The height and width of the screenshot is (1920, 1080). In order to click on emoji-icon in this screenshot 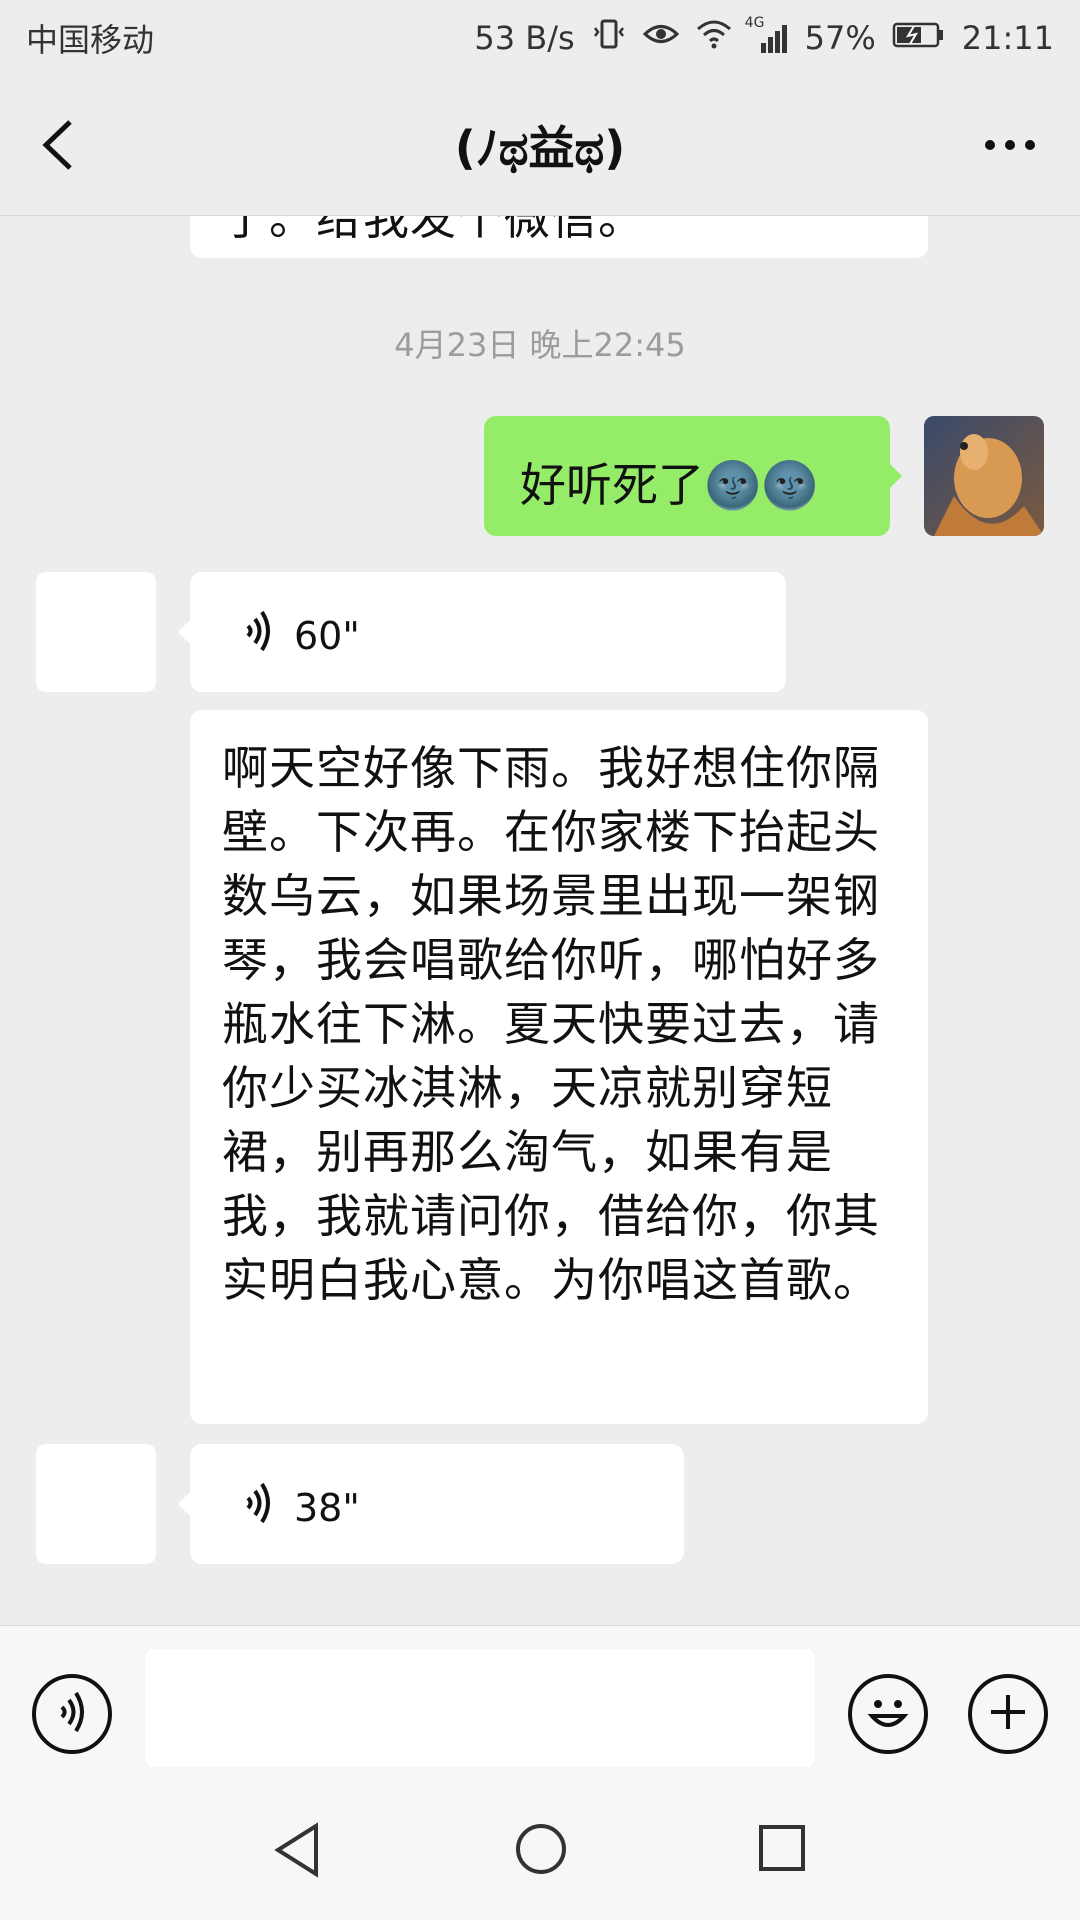, I will do `click(888, 1714)`.